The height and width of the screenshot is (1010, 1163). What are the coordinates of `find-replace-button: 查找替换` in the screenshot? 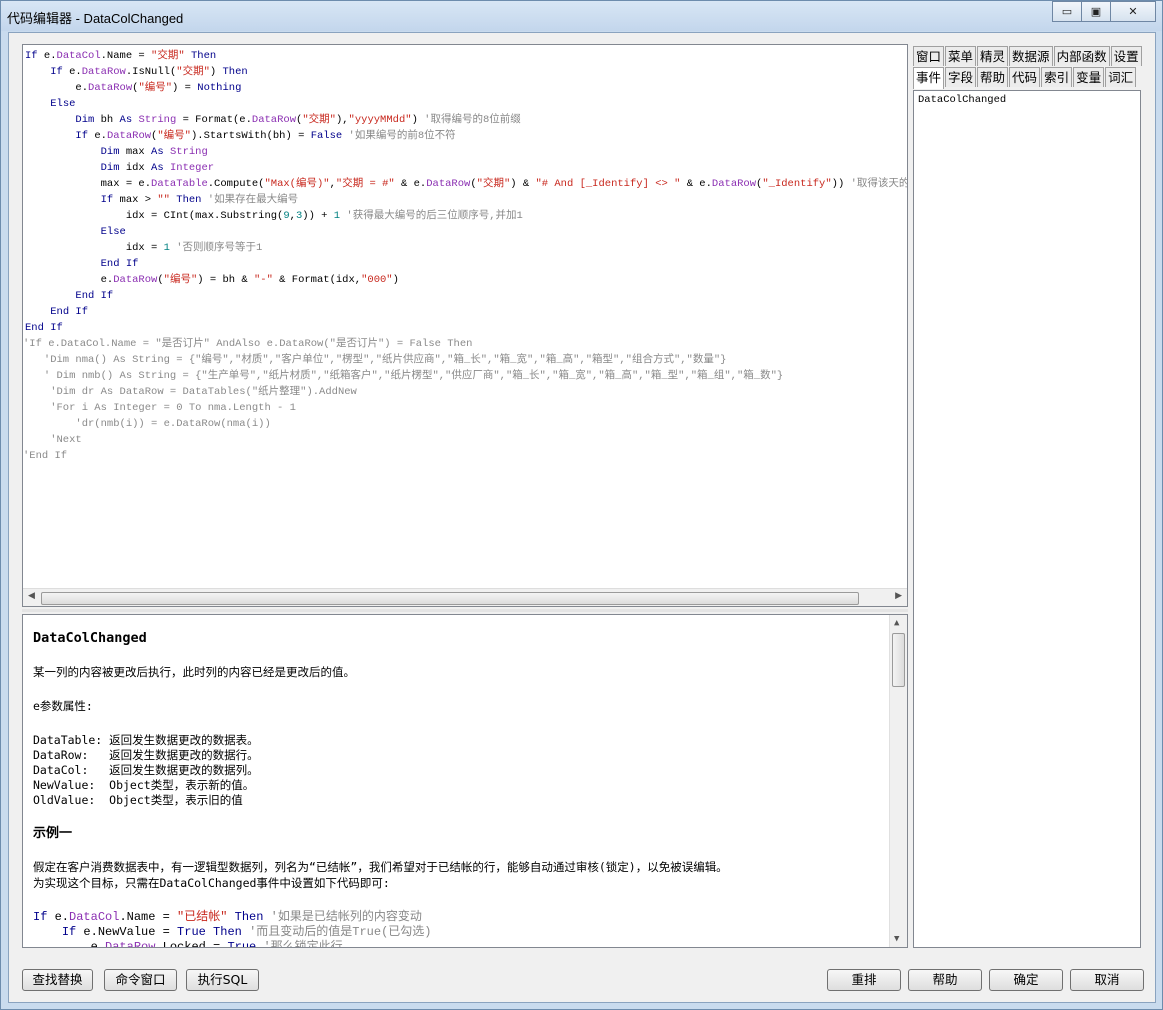 It's located at (57, 980).